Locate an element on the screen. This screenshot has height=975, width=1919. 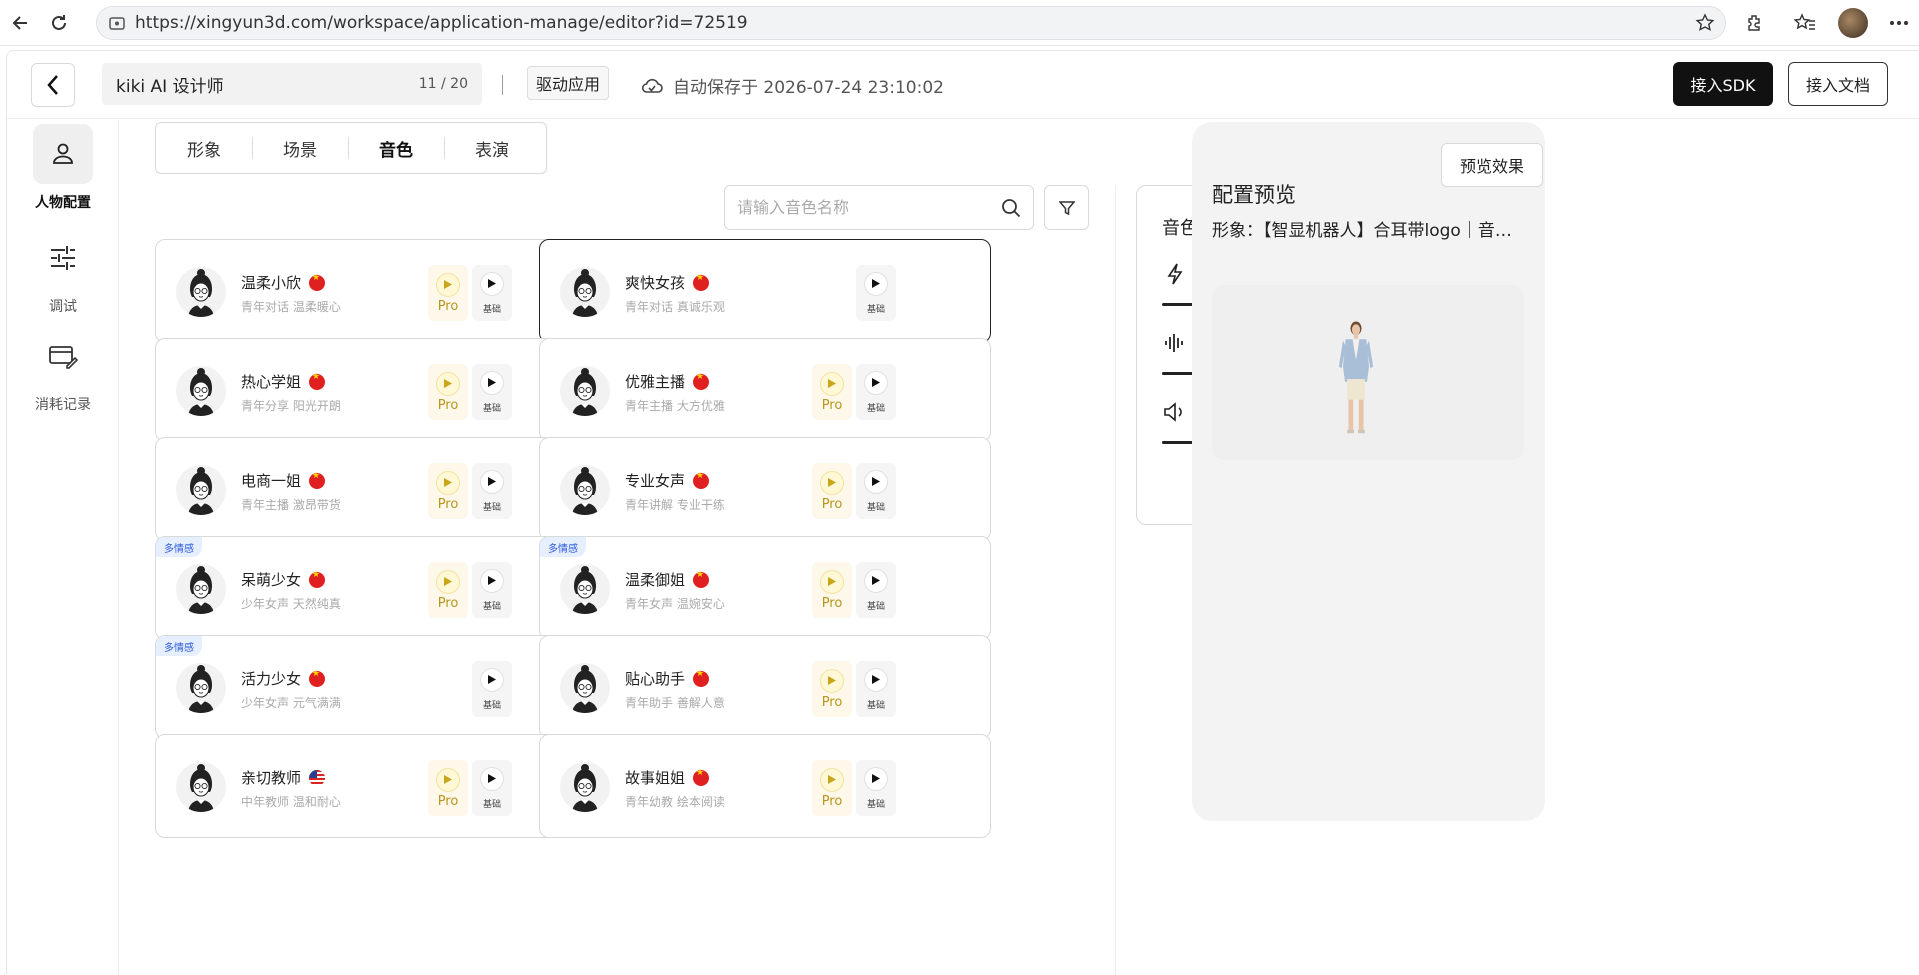
back-arrow-icon is located at coordinates (21, 23).